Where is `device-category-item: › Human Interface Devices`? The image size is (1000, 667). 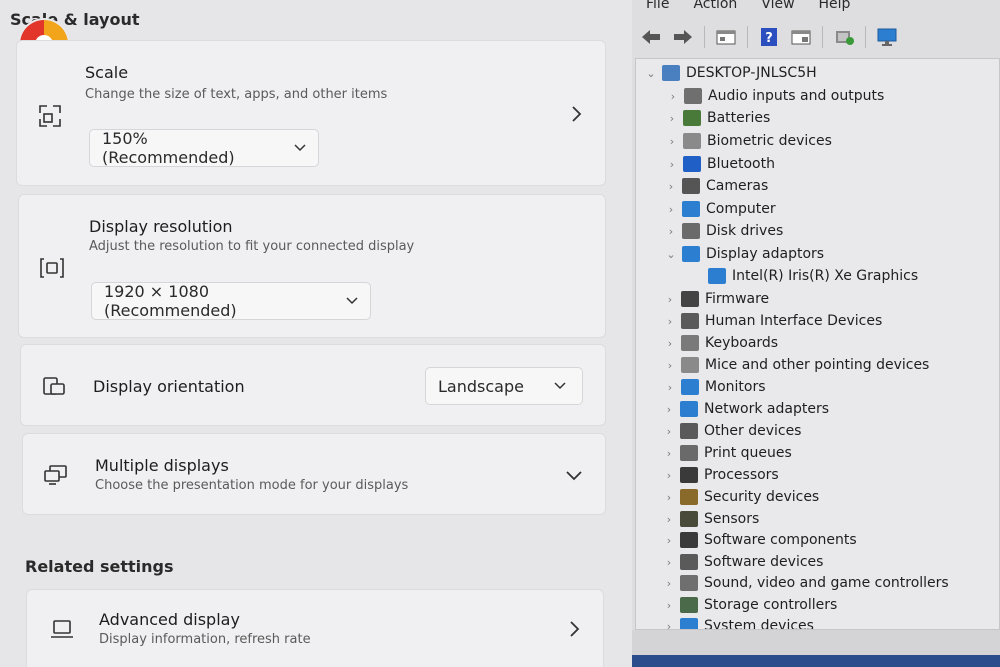
device-category-item: › Human Interface Devices is located at coordinates (772, 321).